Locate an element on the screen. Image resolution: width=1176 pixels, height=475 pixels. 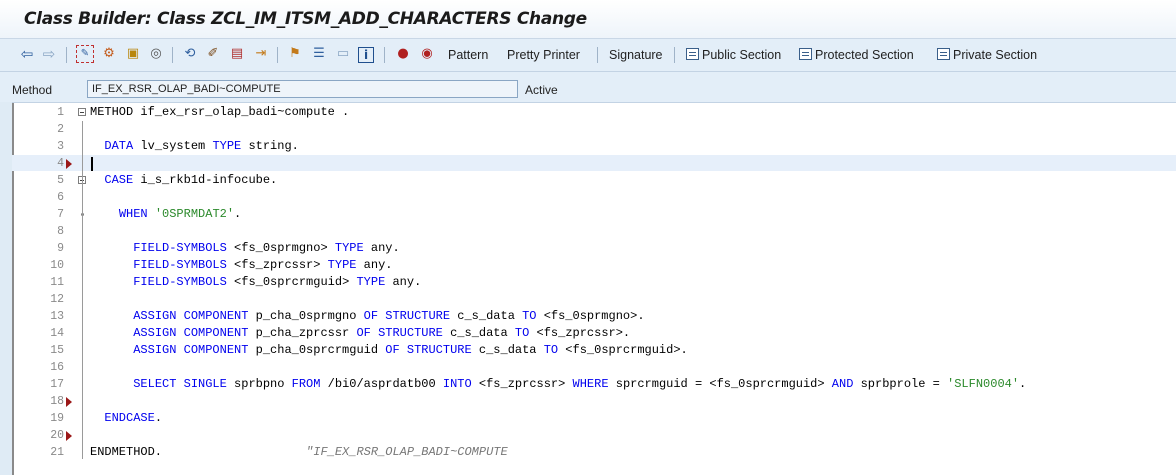
navigate-icon: ⇥ is located at coordinates (261, 54).